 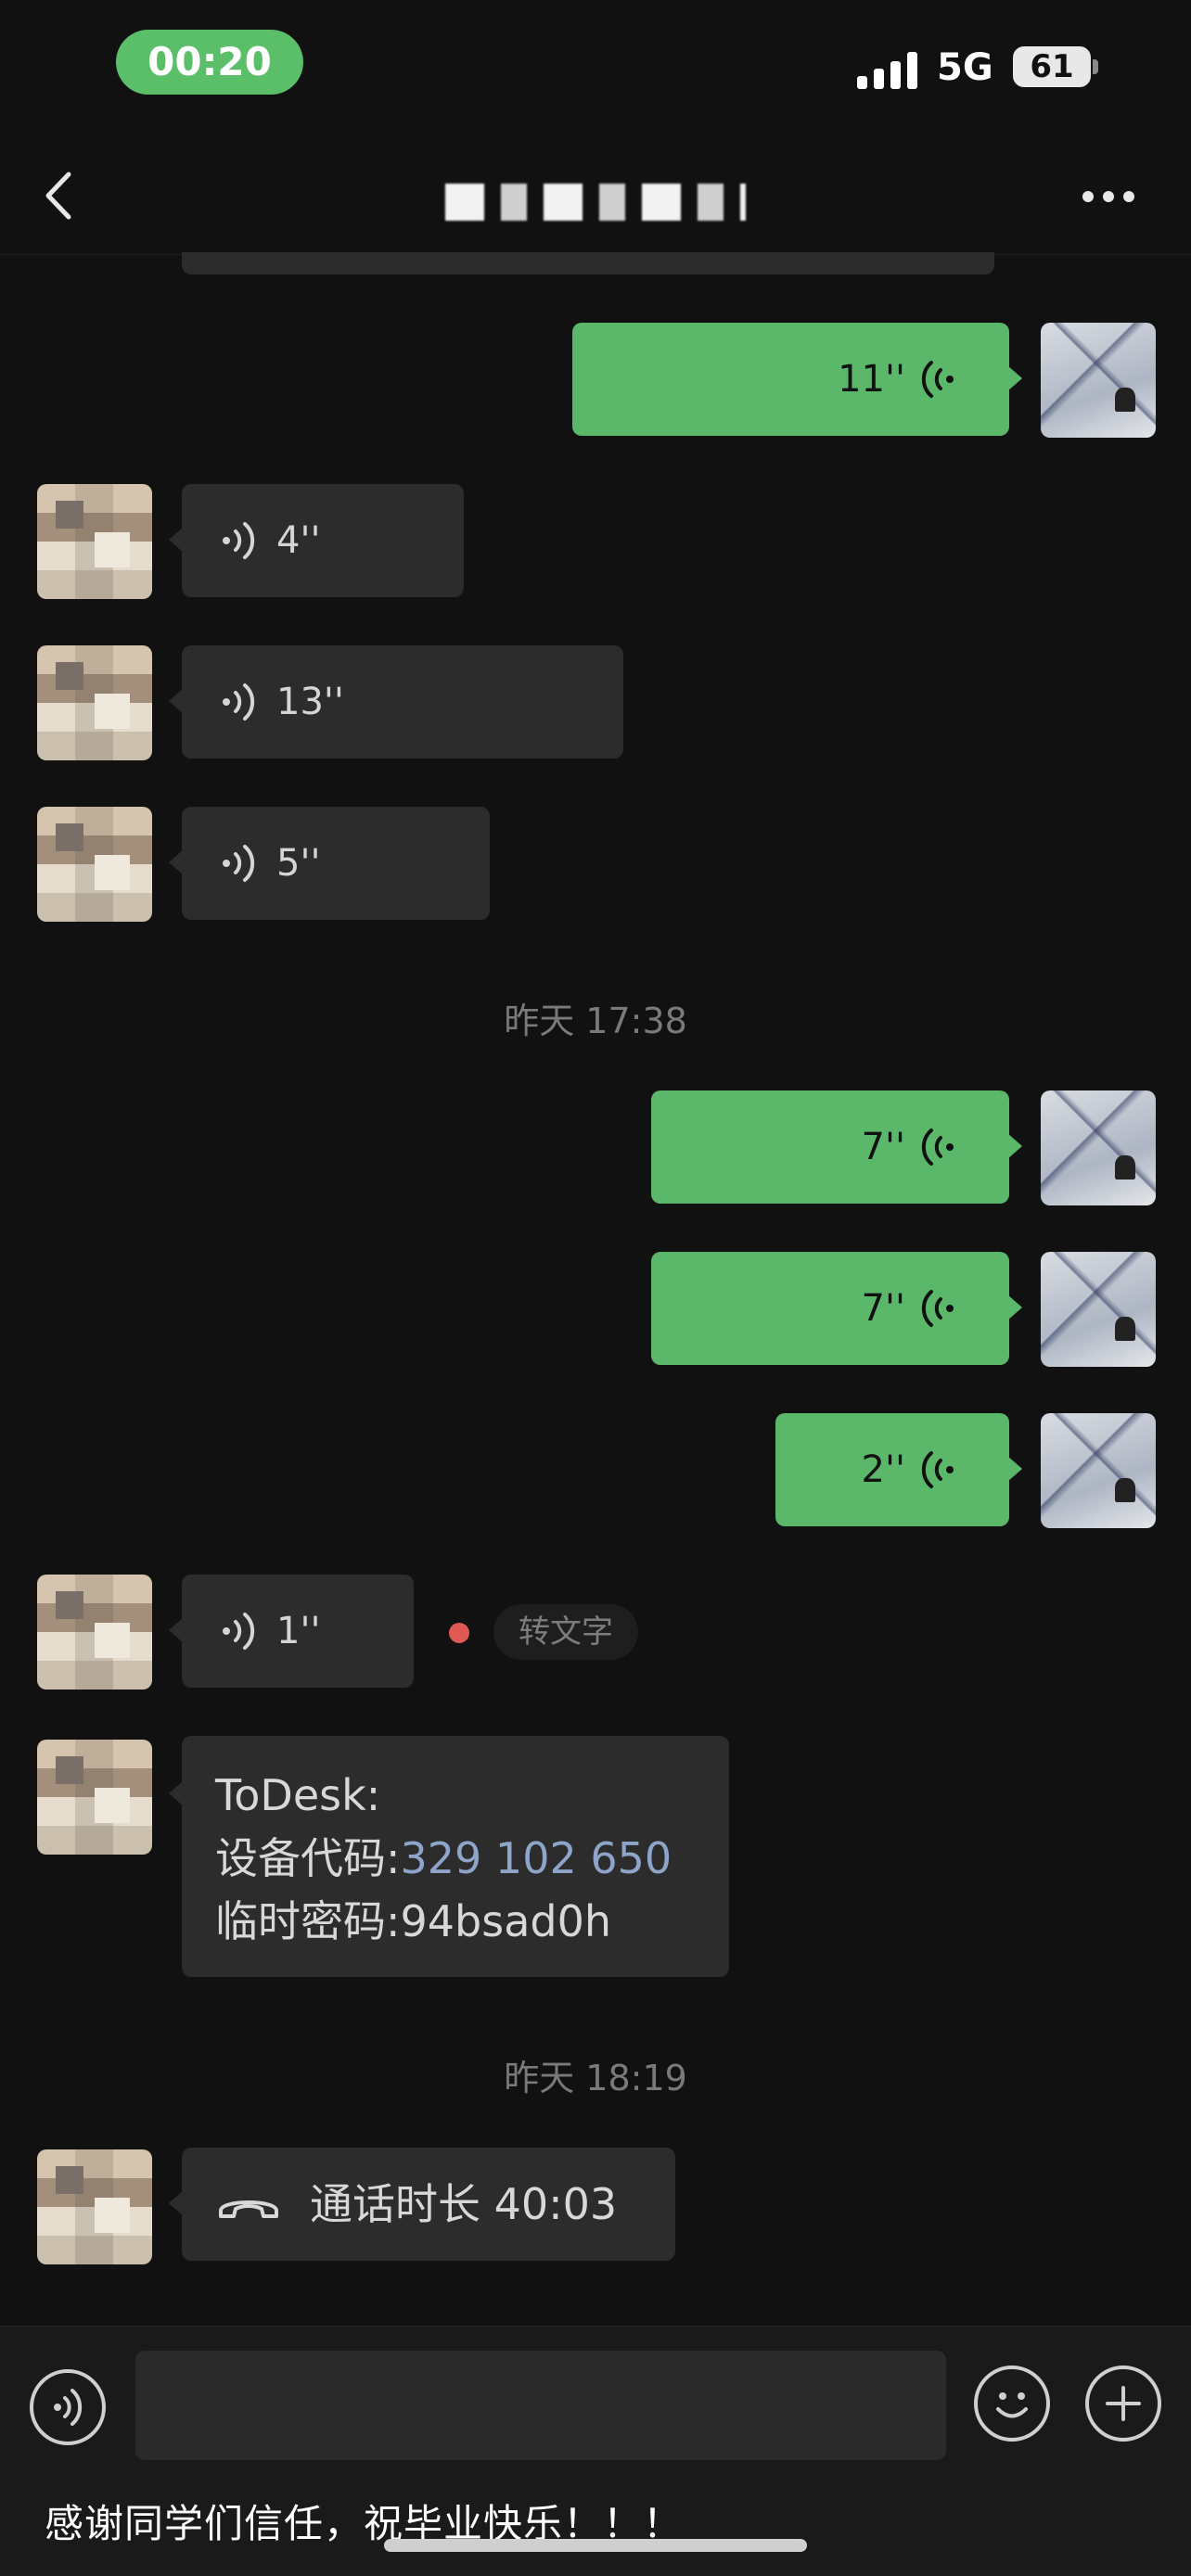 What do you see at coordinates (565, 1632) in the screenshot?
I see `convert-to-text-button: 转文字` at bounding box center [565, 1632].